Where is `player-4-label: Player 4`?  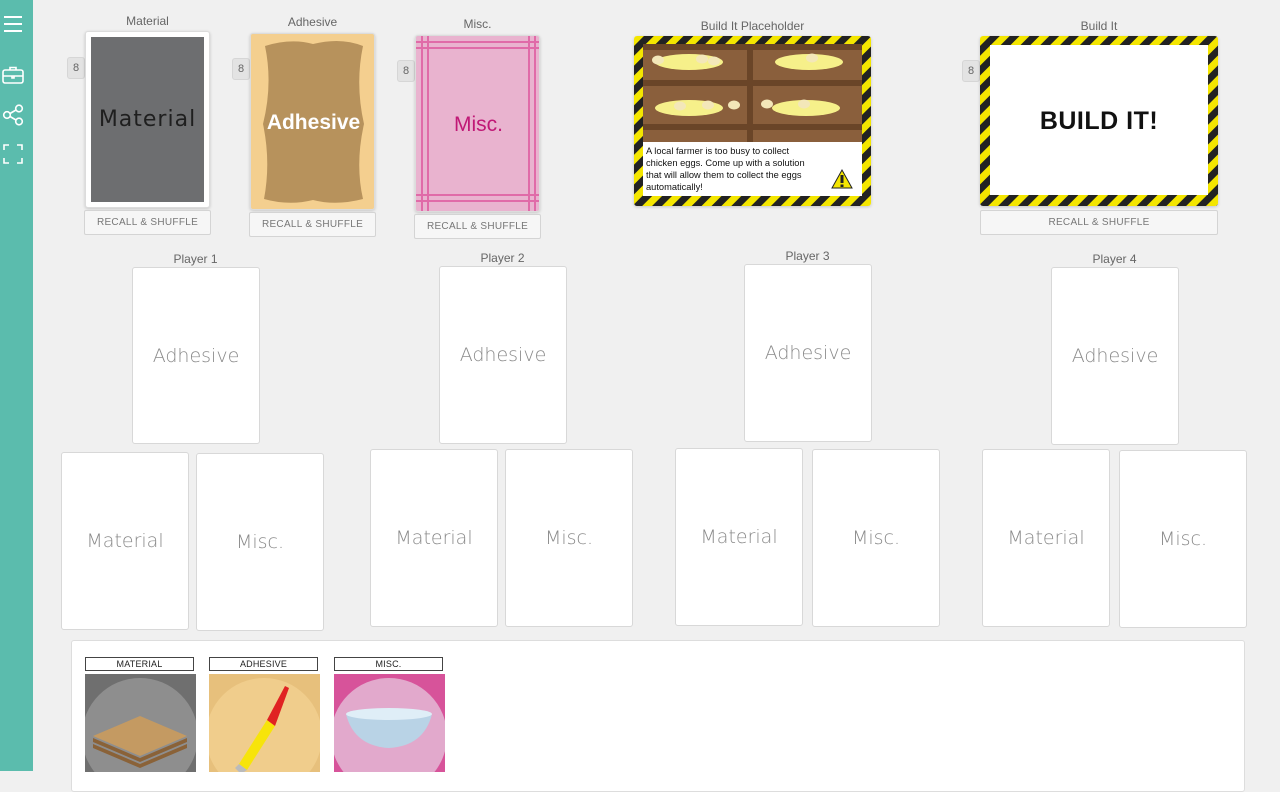 player-4-label: Player 4 is located at coordinates (1114, 259).